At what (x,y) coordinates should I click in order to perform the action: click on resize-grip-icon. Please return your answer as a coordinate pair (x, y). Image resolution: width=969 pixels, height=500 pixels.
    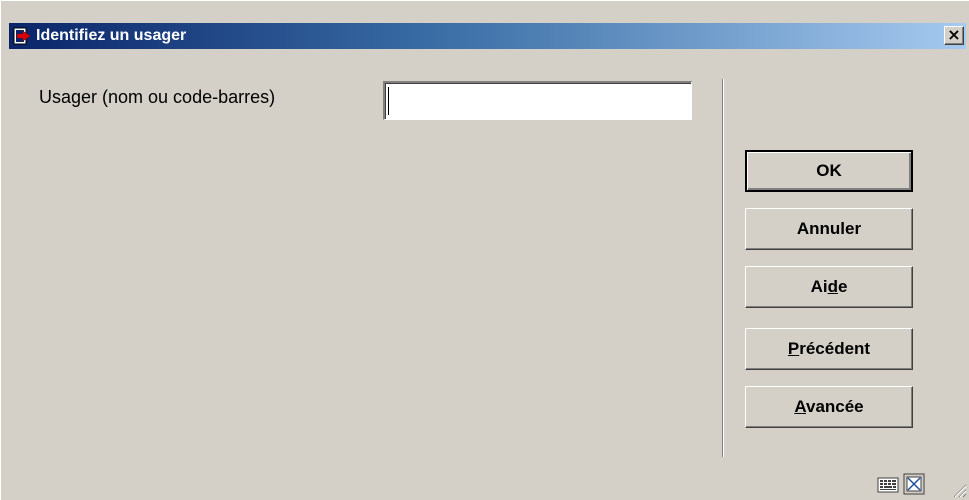
    Looking at the image, I should click on (959, 490).